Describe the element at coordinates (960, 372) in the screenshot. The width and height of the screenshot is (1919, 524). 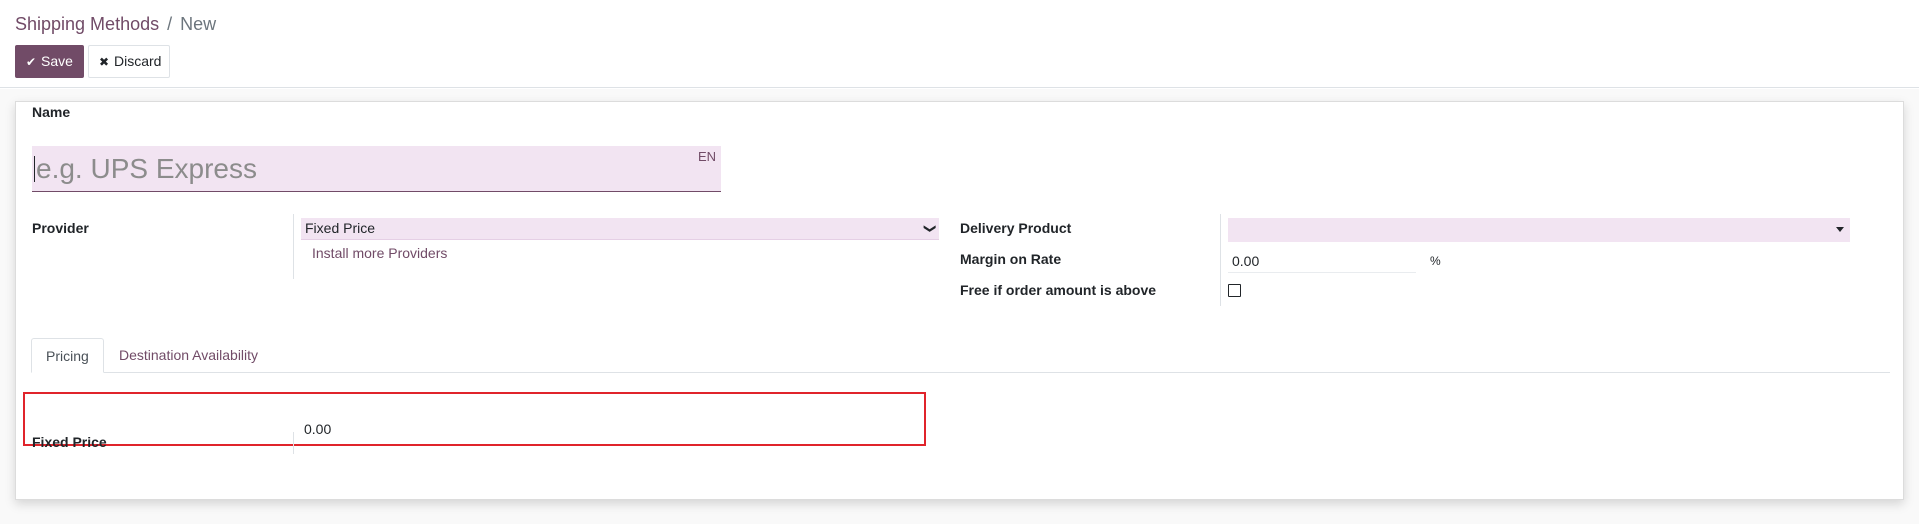
I see `tabs-divider` at that location.